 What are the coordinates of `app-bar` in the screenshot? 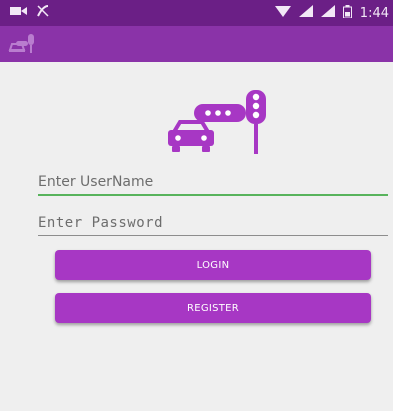 It's located at (196, 44).